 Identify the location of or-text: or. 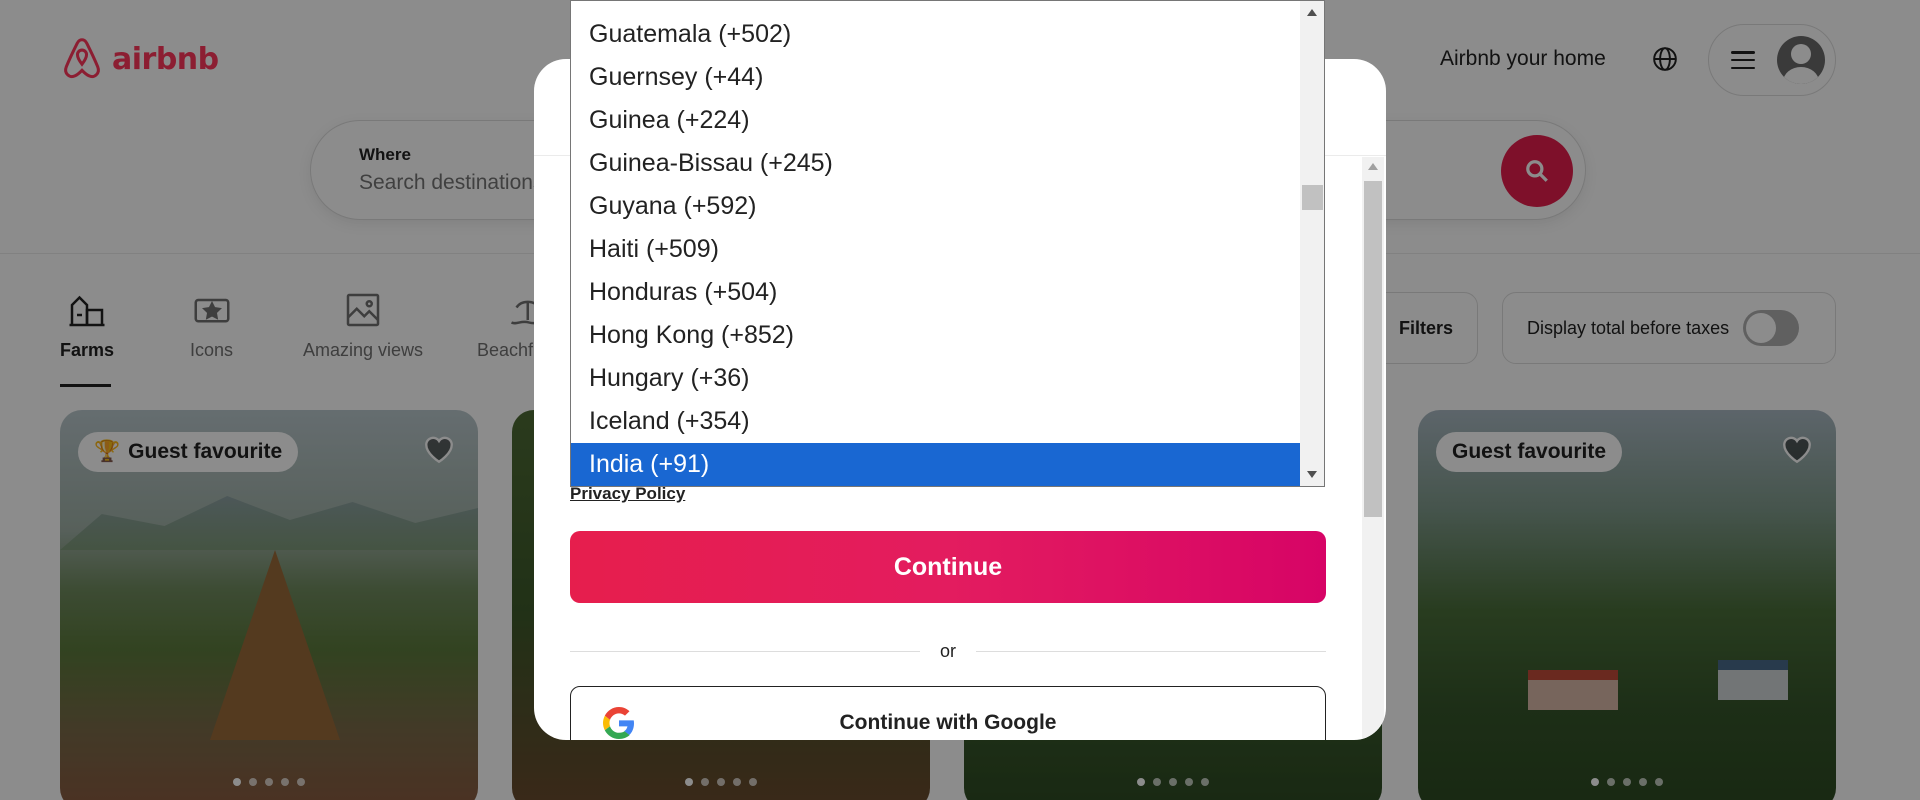
(948, 650).